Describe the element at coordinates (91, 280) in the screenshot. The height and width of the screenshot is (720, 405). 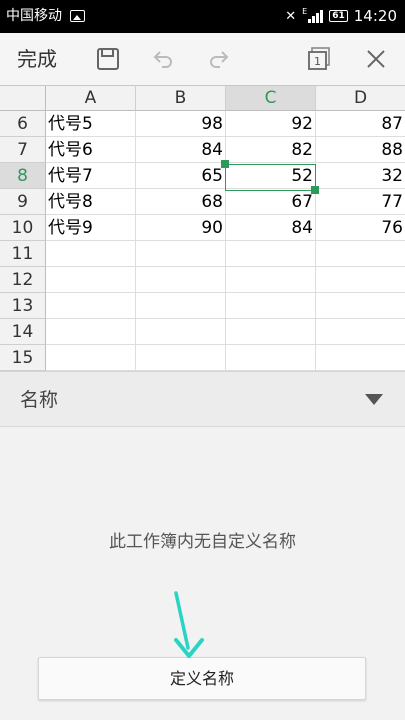
I see `cell-a12` at that location.